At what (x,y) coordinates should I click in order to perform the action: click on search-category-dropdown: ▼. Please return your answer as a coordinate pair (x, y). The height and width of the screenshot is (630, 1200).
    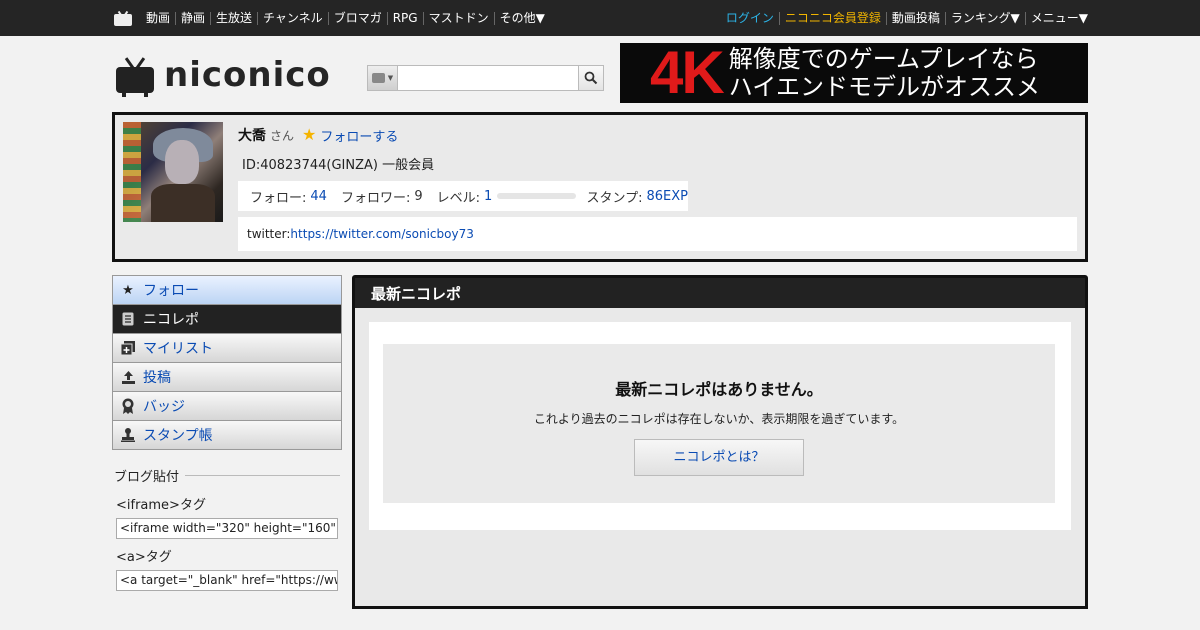
    Looking at the image, I should click on (383, 78).